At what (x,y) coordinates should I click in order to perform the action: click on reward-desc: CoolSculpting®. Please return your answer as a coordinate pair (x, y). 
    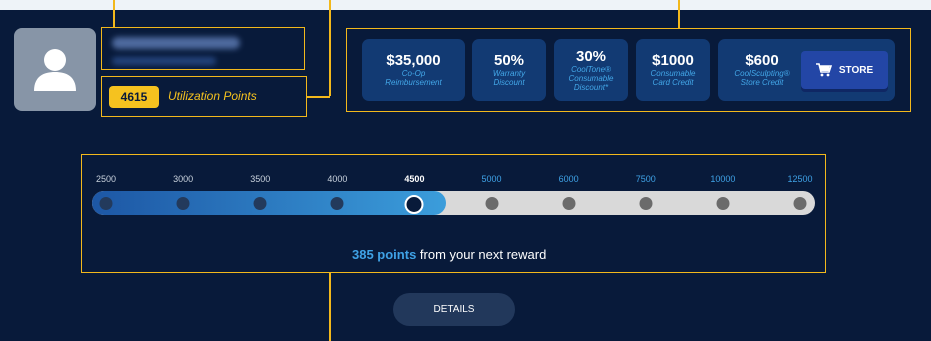
    Looking at the image, I should click on (762, 73).